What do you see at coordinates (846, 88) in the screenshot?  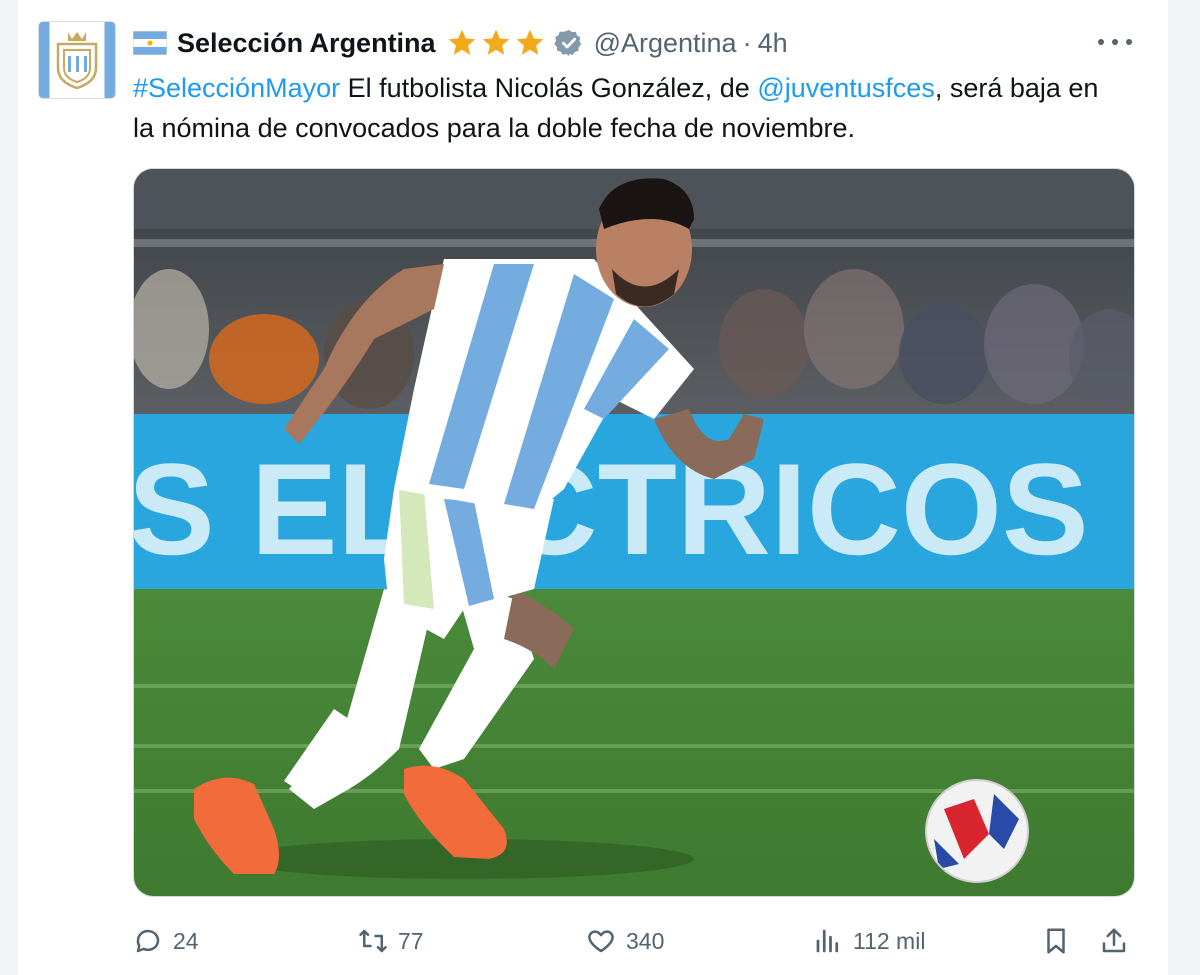 I see `mention-link: @juventusfces` at bounding box center [846, 88].